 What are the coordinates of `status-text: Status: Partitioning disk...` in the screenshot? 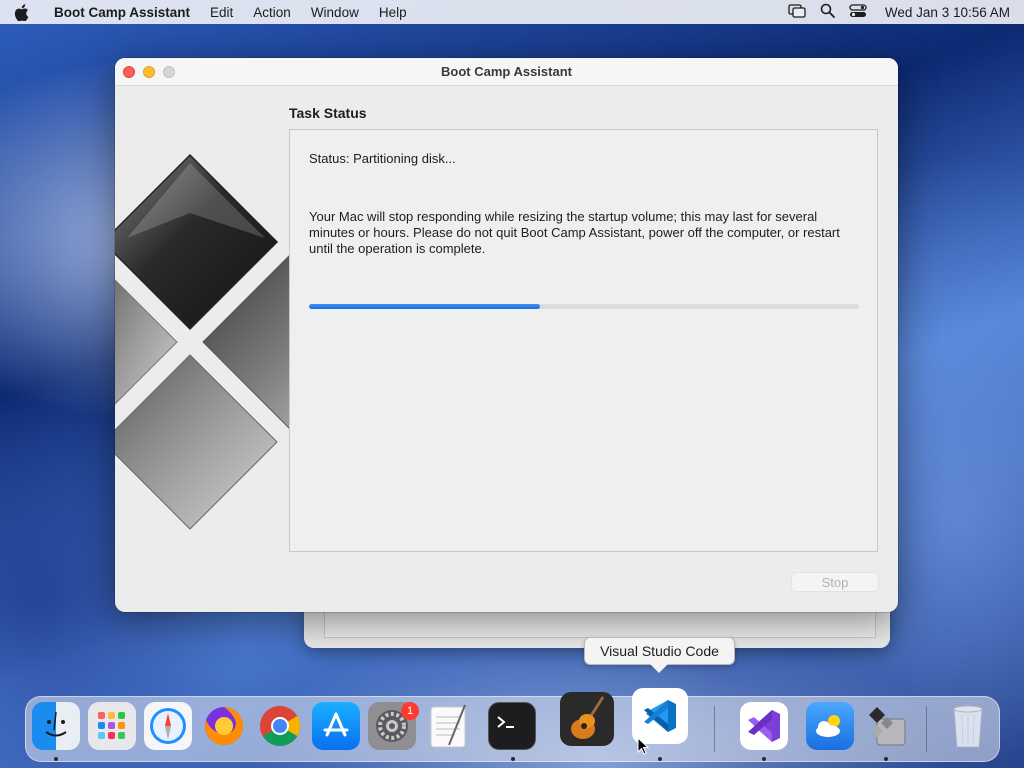 It's located at (382, 158).